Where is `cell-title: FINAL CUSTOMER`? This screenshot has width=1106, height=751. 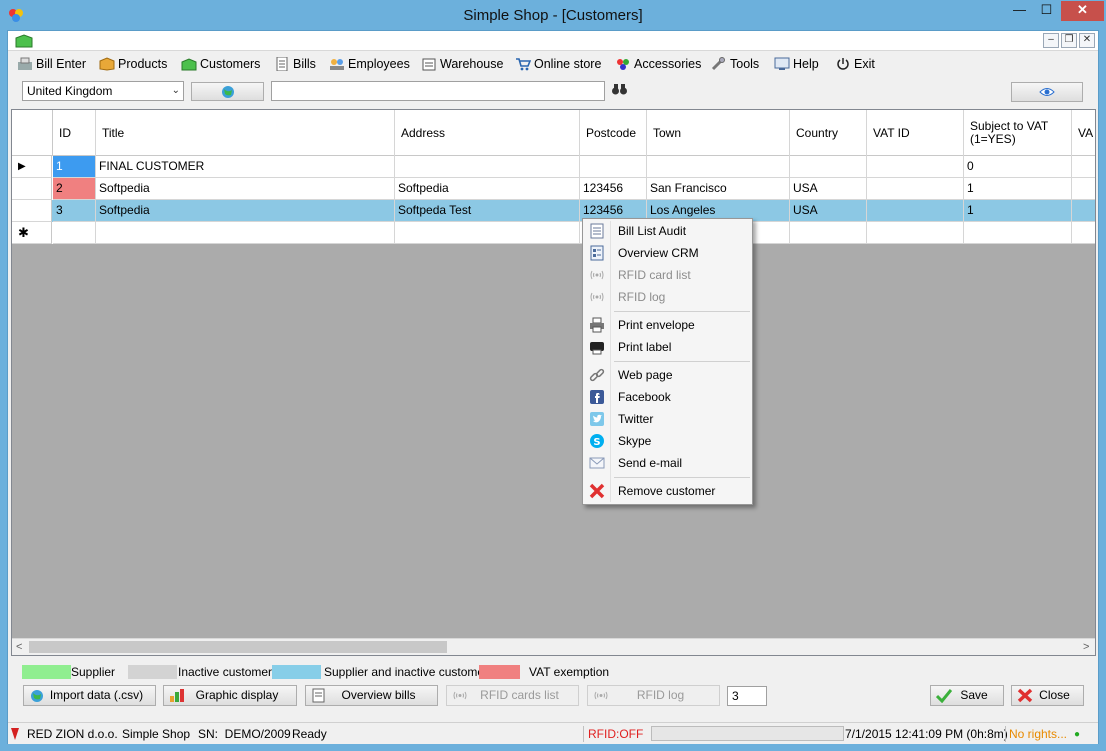
cell-title: FINAL CUSTOMER is located at coordinates (245, 167).